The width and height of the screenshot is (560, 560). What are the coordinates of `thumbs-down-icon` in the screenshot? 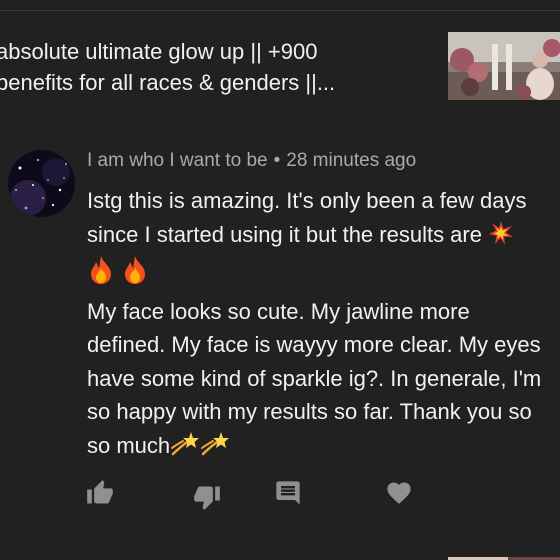 It's located at (207, 498).